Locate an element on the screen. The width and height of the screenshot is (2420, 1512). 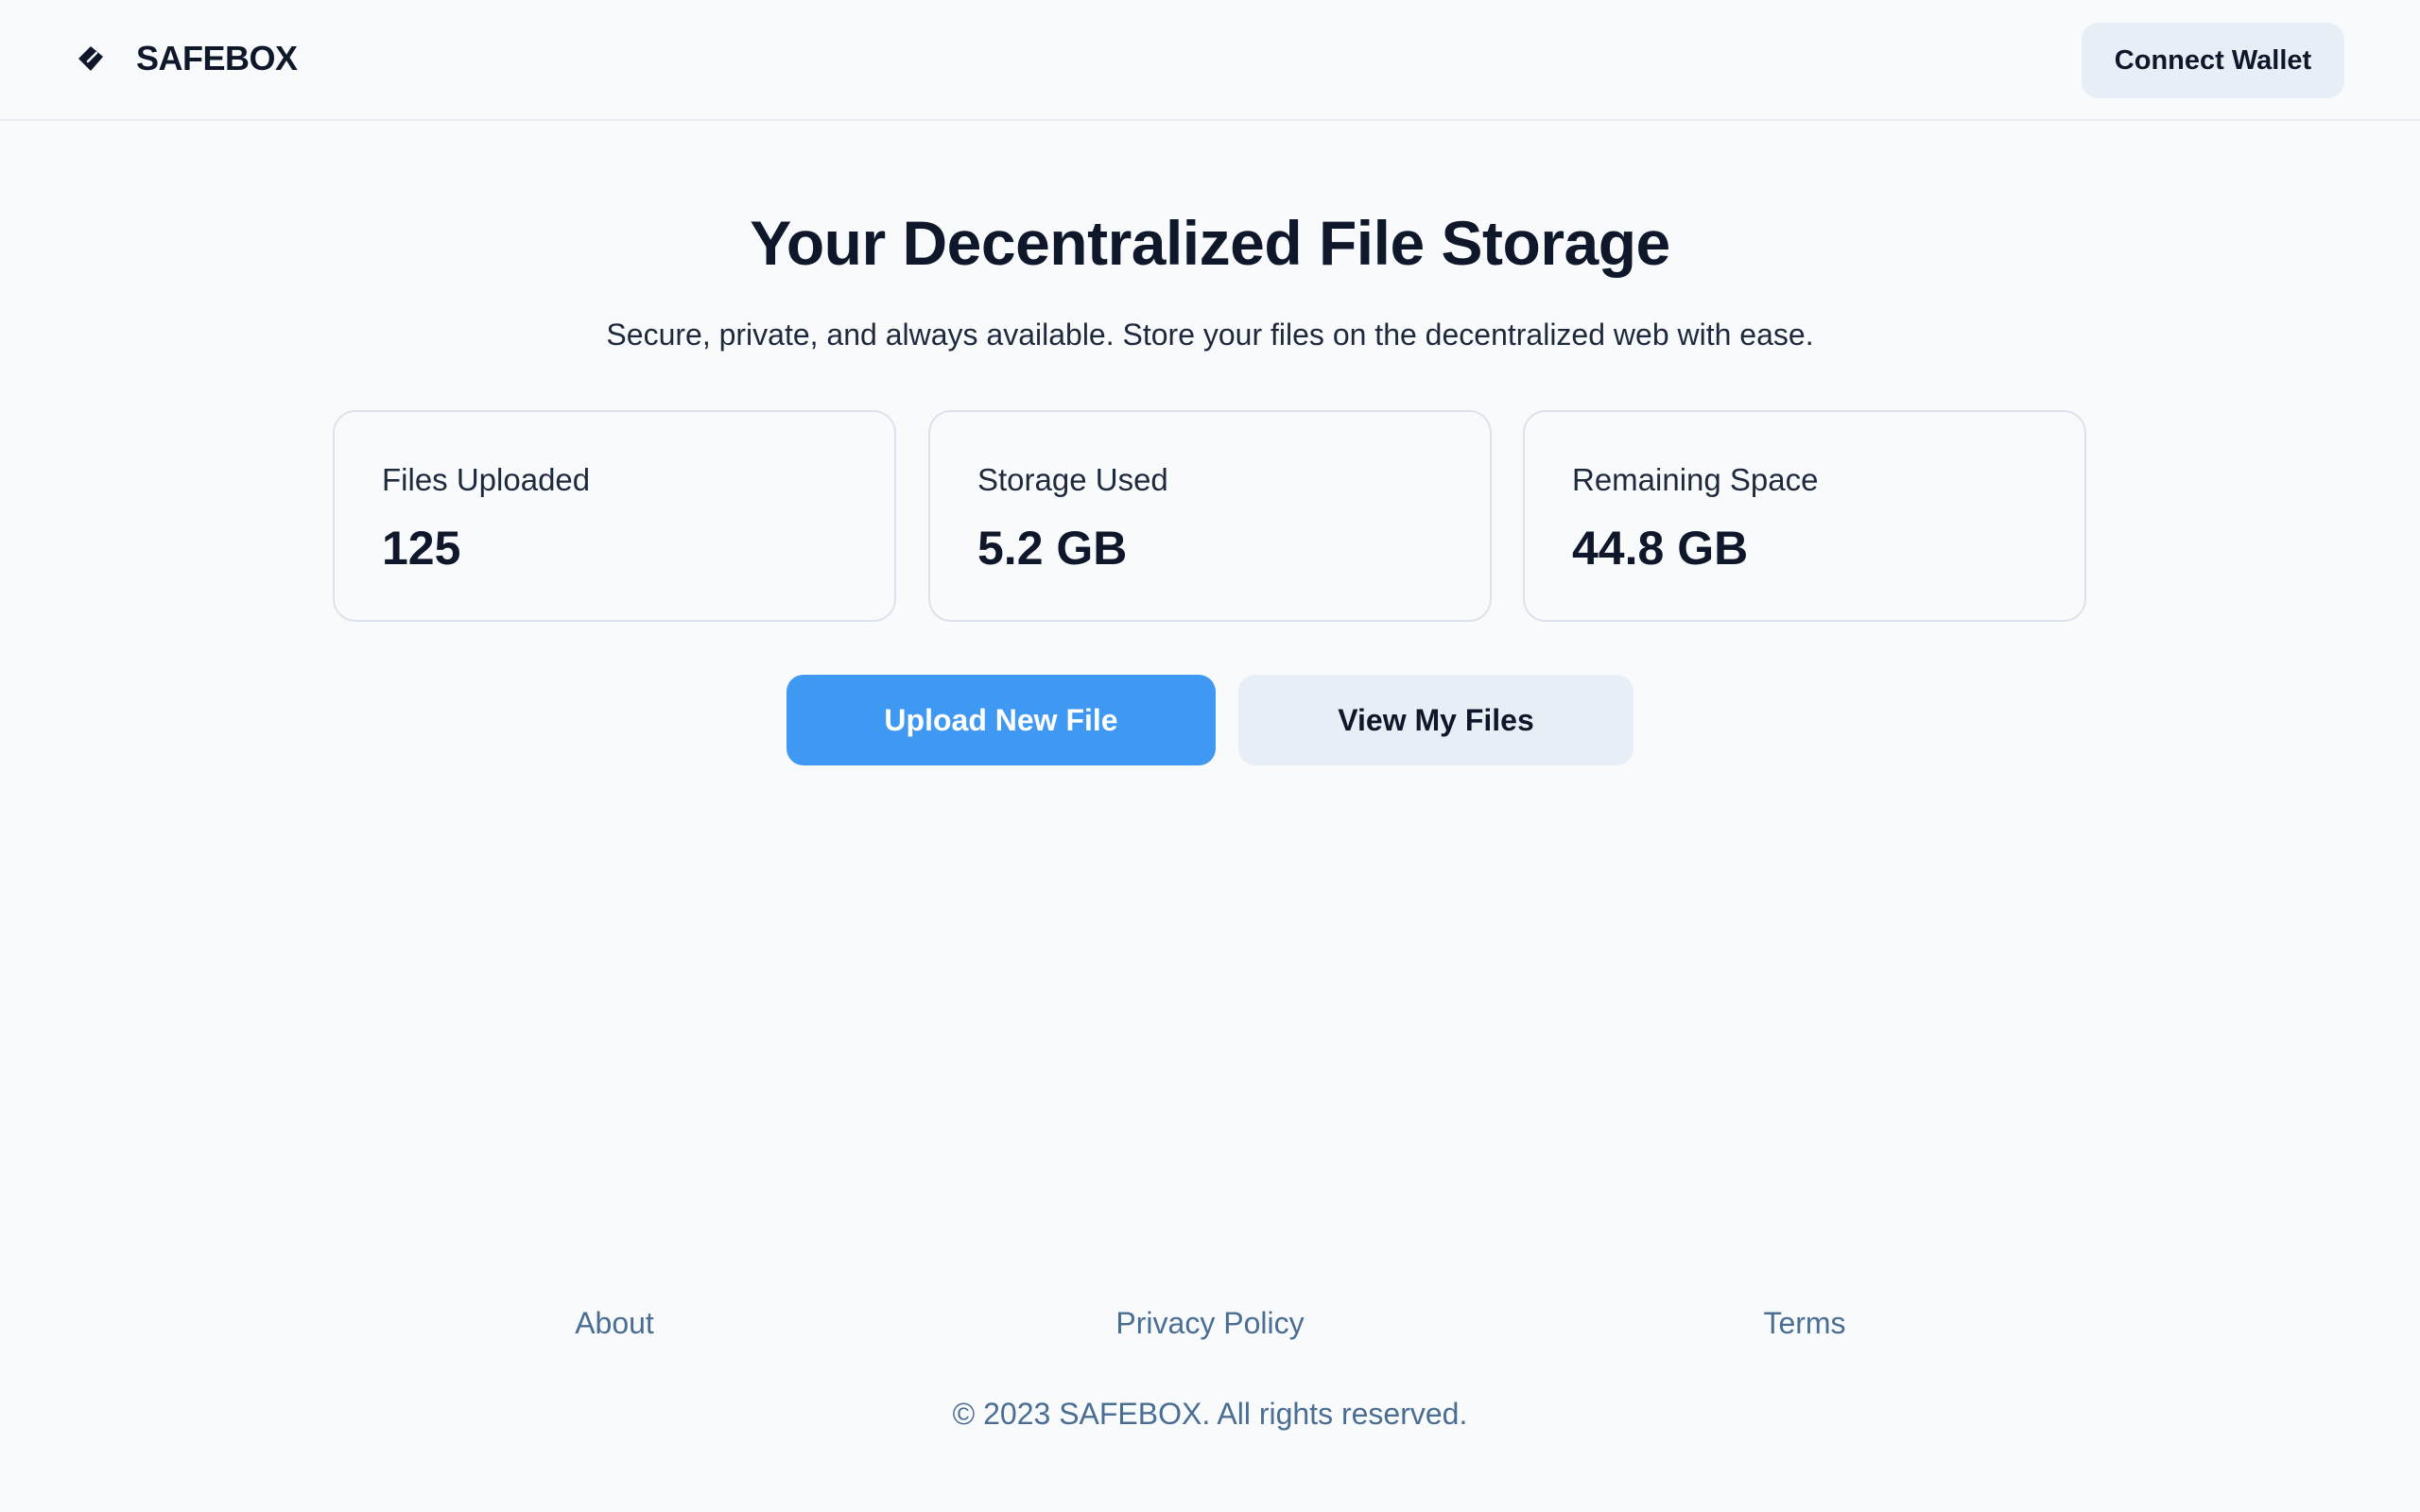
brand: SAFEBOX is located at coordinates (186, 58).